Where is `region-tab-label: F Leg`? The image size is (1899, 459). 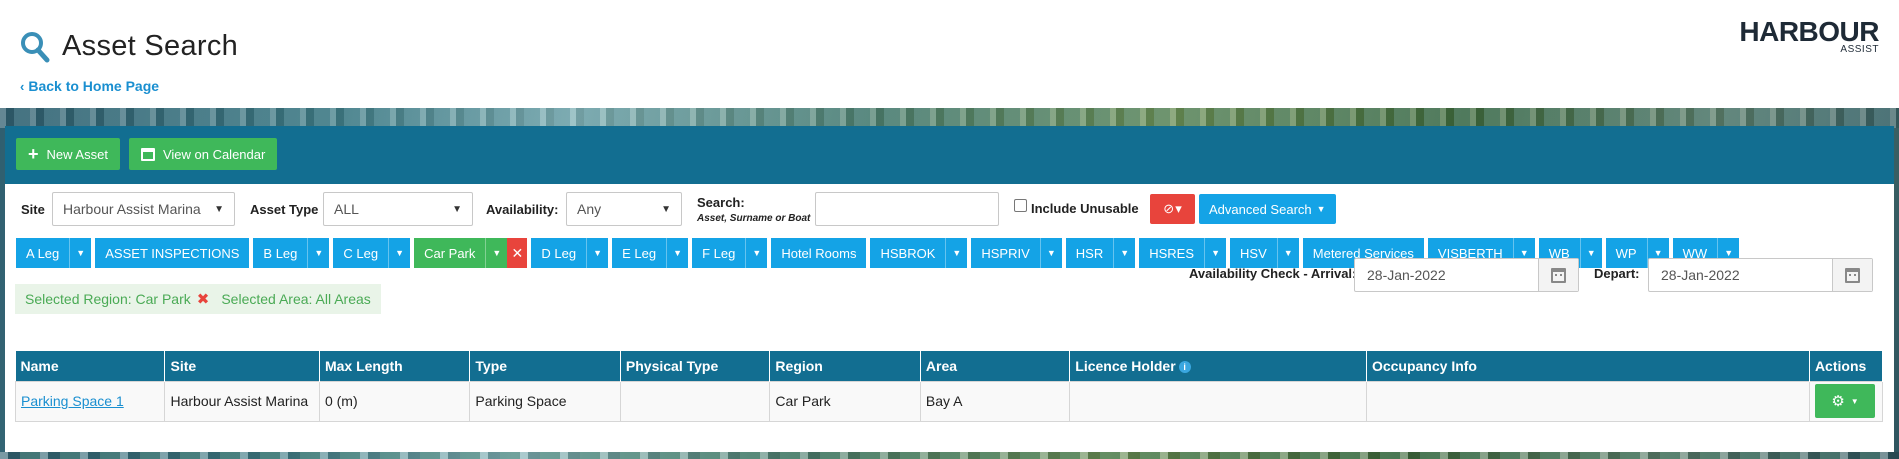 region-tab-label: F Leg is located at coordinates (719, 253).